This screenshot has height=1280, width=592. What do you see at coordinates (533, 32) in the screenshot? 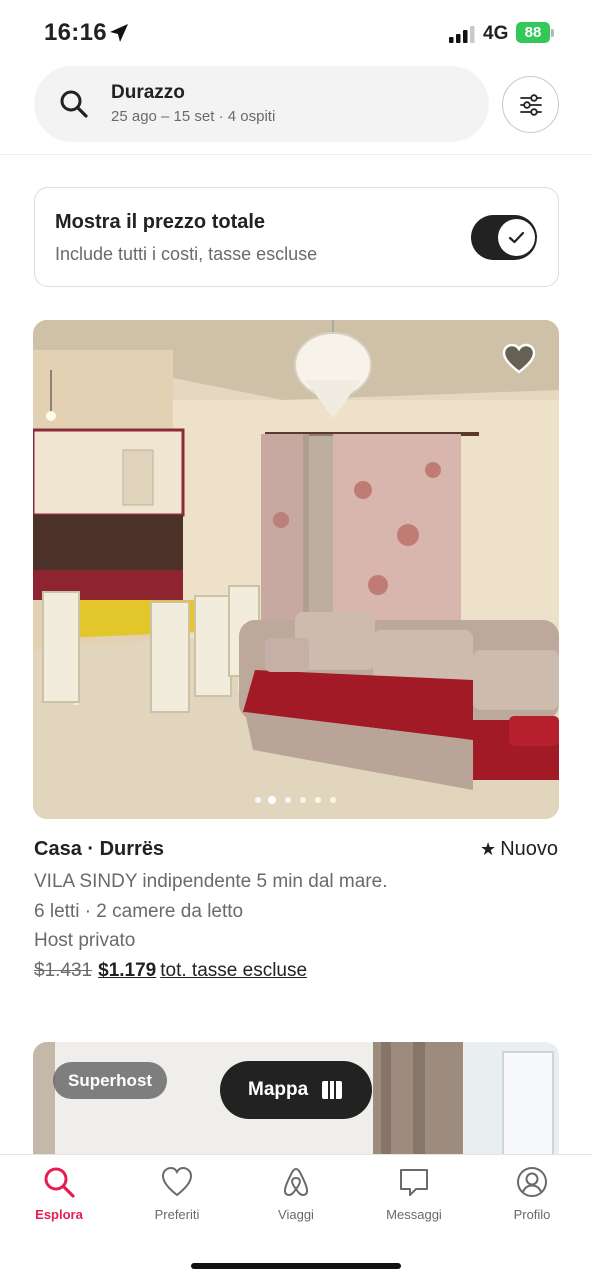
I see `battery-indicator: 88` at bounding box center [533, 32].